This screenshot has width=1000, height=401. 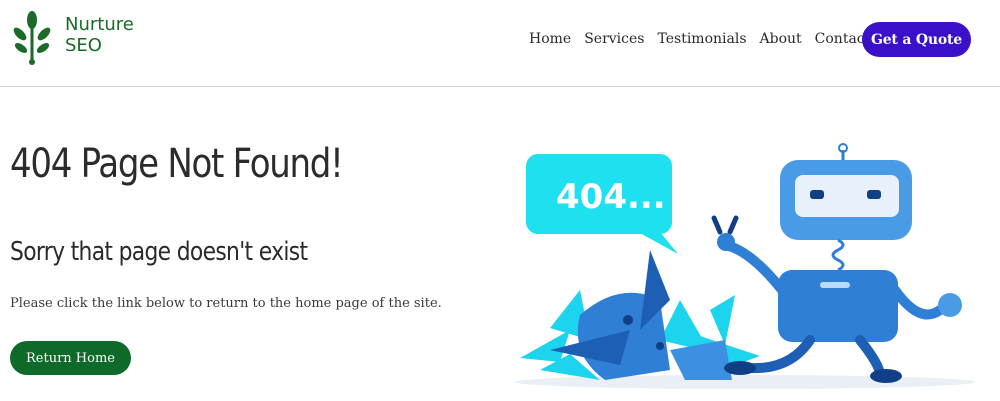 I want to click on main-nav: Home Services Testimonials About Contact, so click(x=706, y=39).